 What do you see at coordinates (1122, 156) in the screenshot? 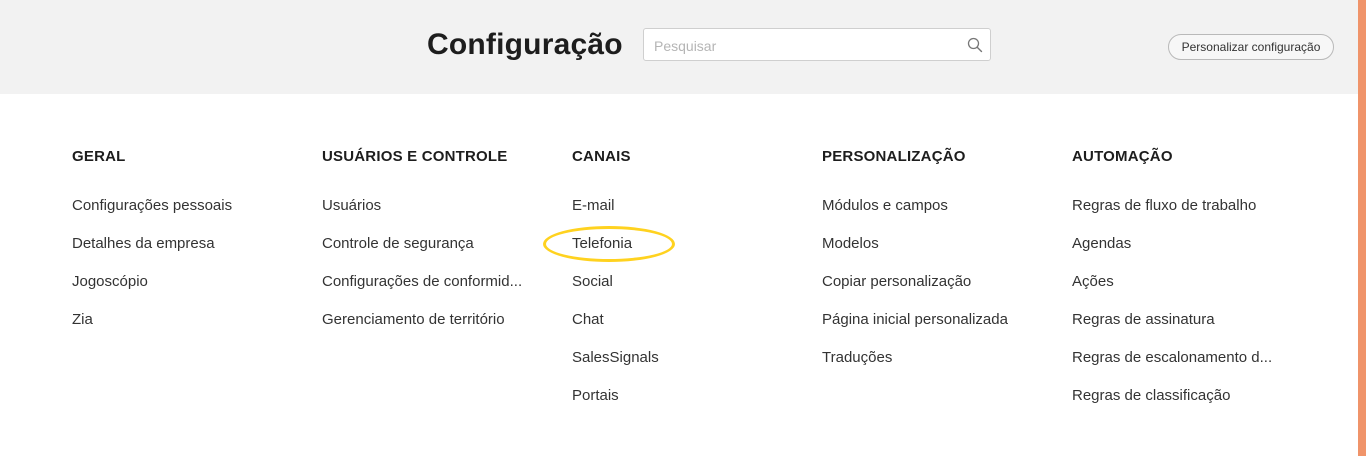
I see `section-title: AUTOMAÇÃO` at bounding box center [1122, 156].